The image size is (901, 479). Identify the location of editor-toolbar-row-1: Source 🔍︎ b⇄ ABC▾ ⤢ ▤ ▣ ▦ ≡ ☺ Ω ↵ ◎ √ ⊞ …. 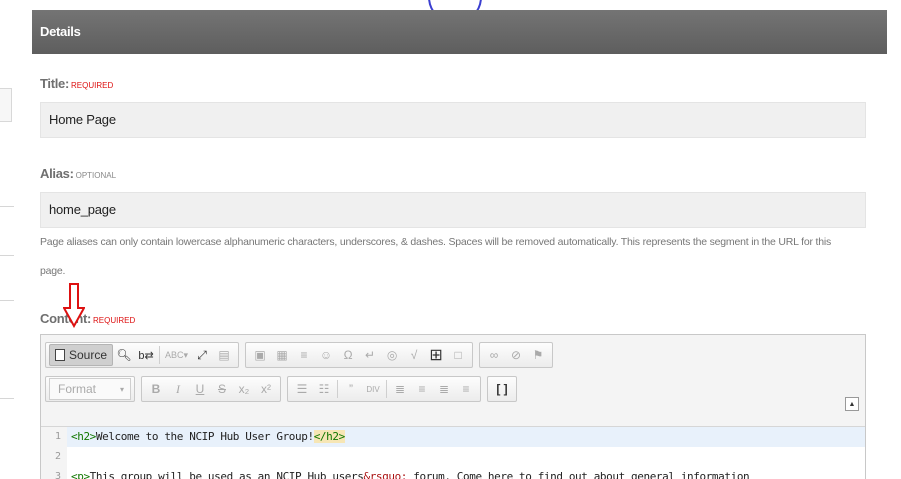
(302, 355).